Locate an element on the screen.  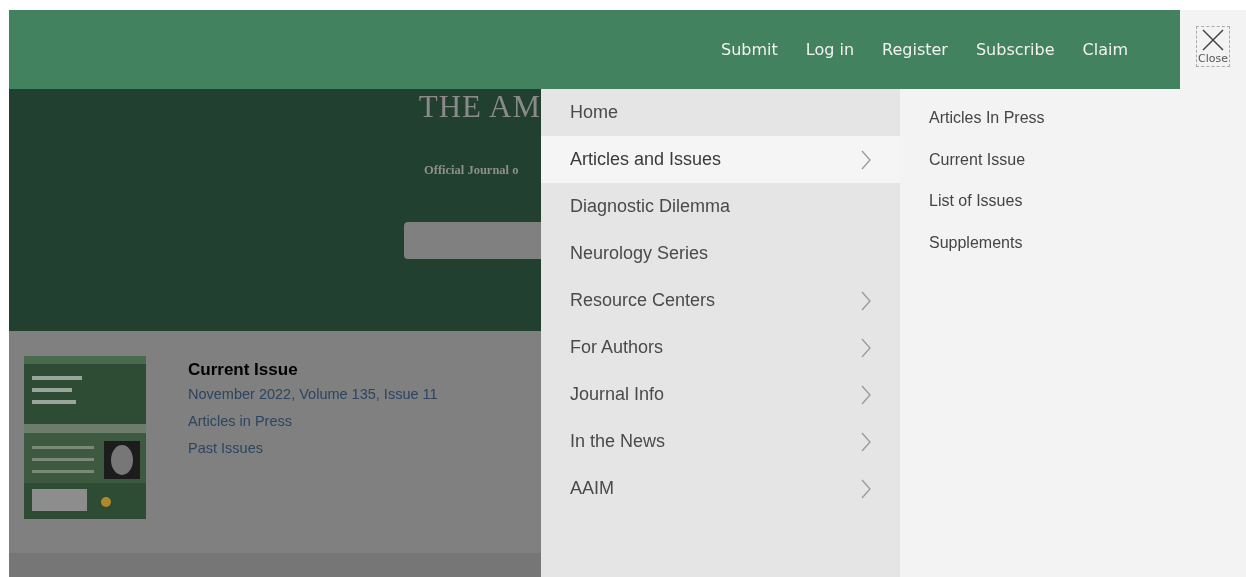
nav-link: Register is located at coordinates (915, 49).